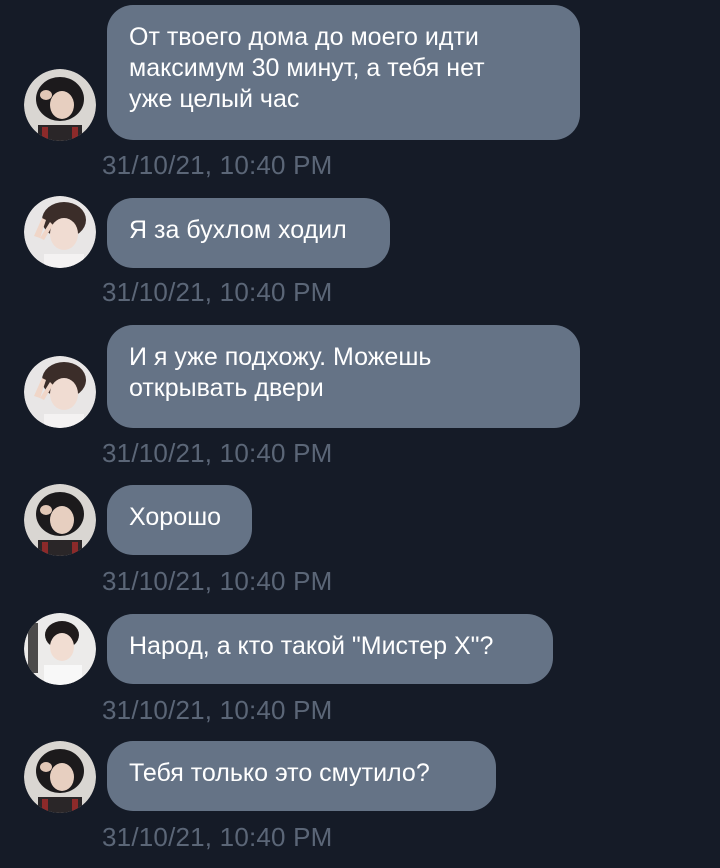 This screenshot has height=868, width=720. Describe the element at coordinates (301, 776) in the screenshot. I see `message-bubble: Тебя только это смутило?` at that location.